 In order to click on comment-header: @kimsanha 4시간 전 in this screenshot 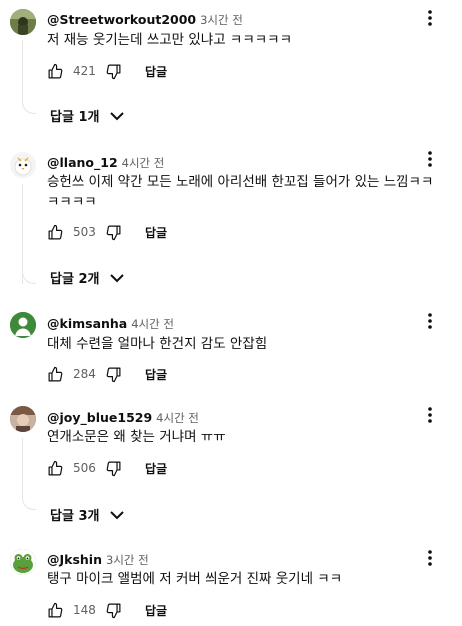, I will do `click(110, 322)`.